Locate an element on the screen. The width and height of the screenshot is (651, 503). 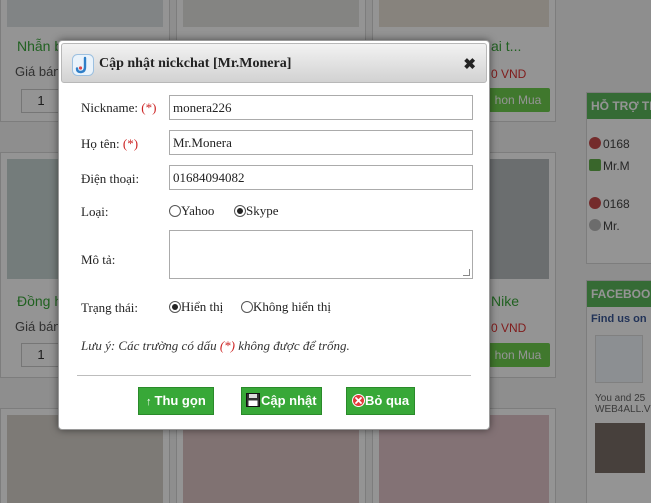
dialog-title: Cập nhật nickchat [Mr.Monera] is located at coordinates (195, 63).